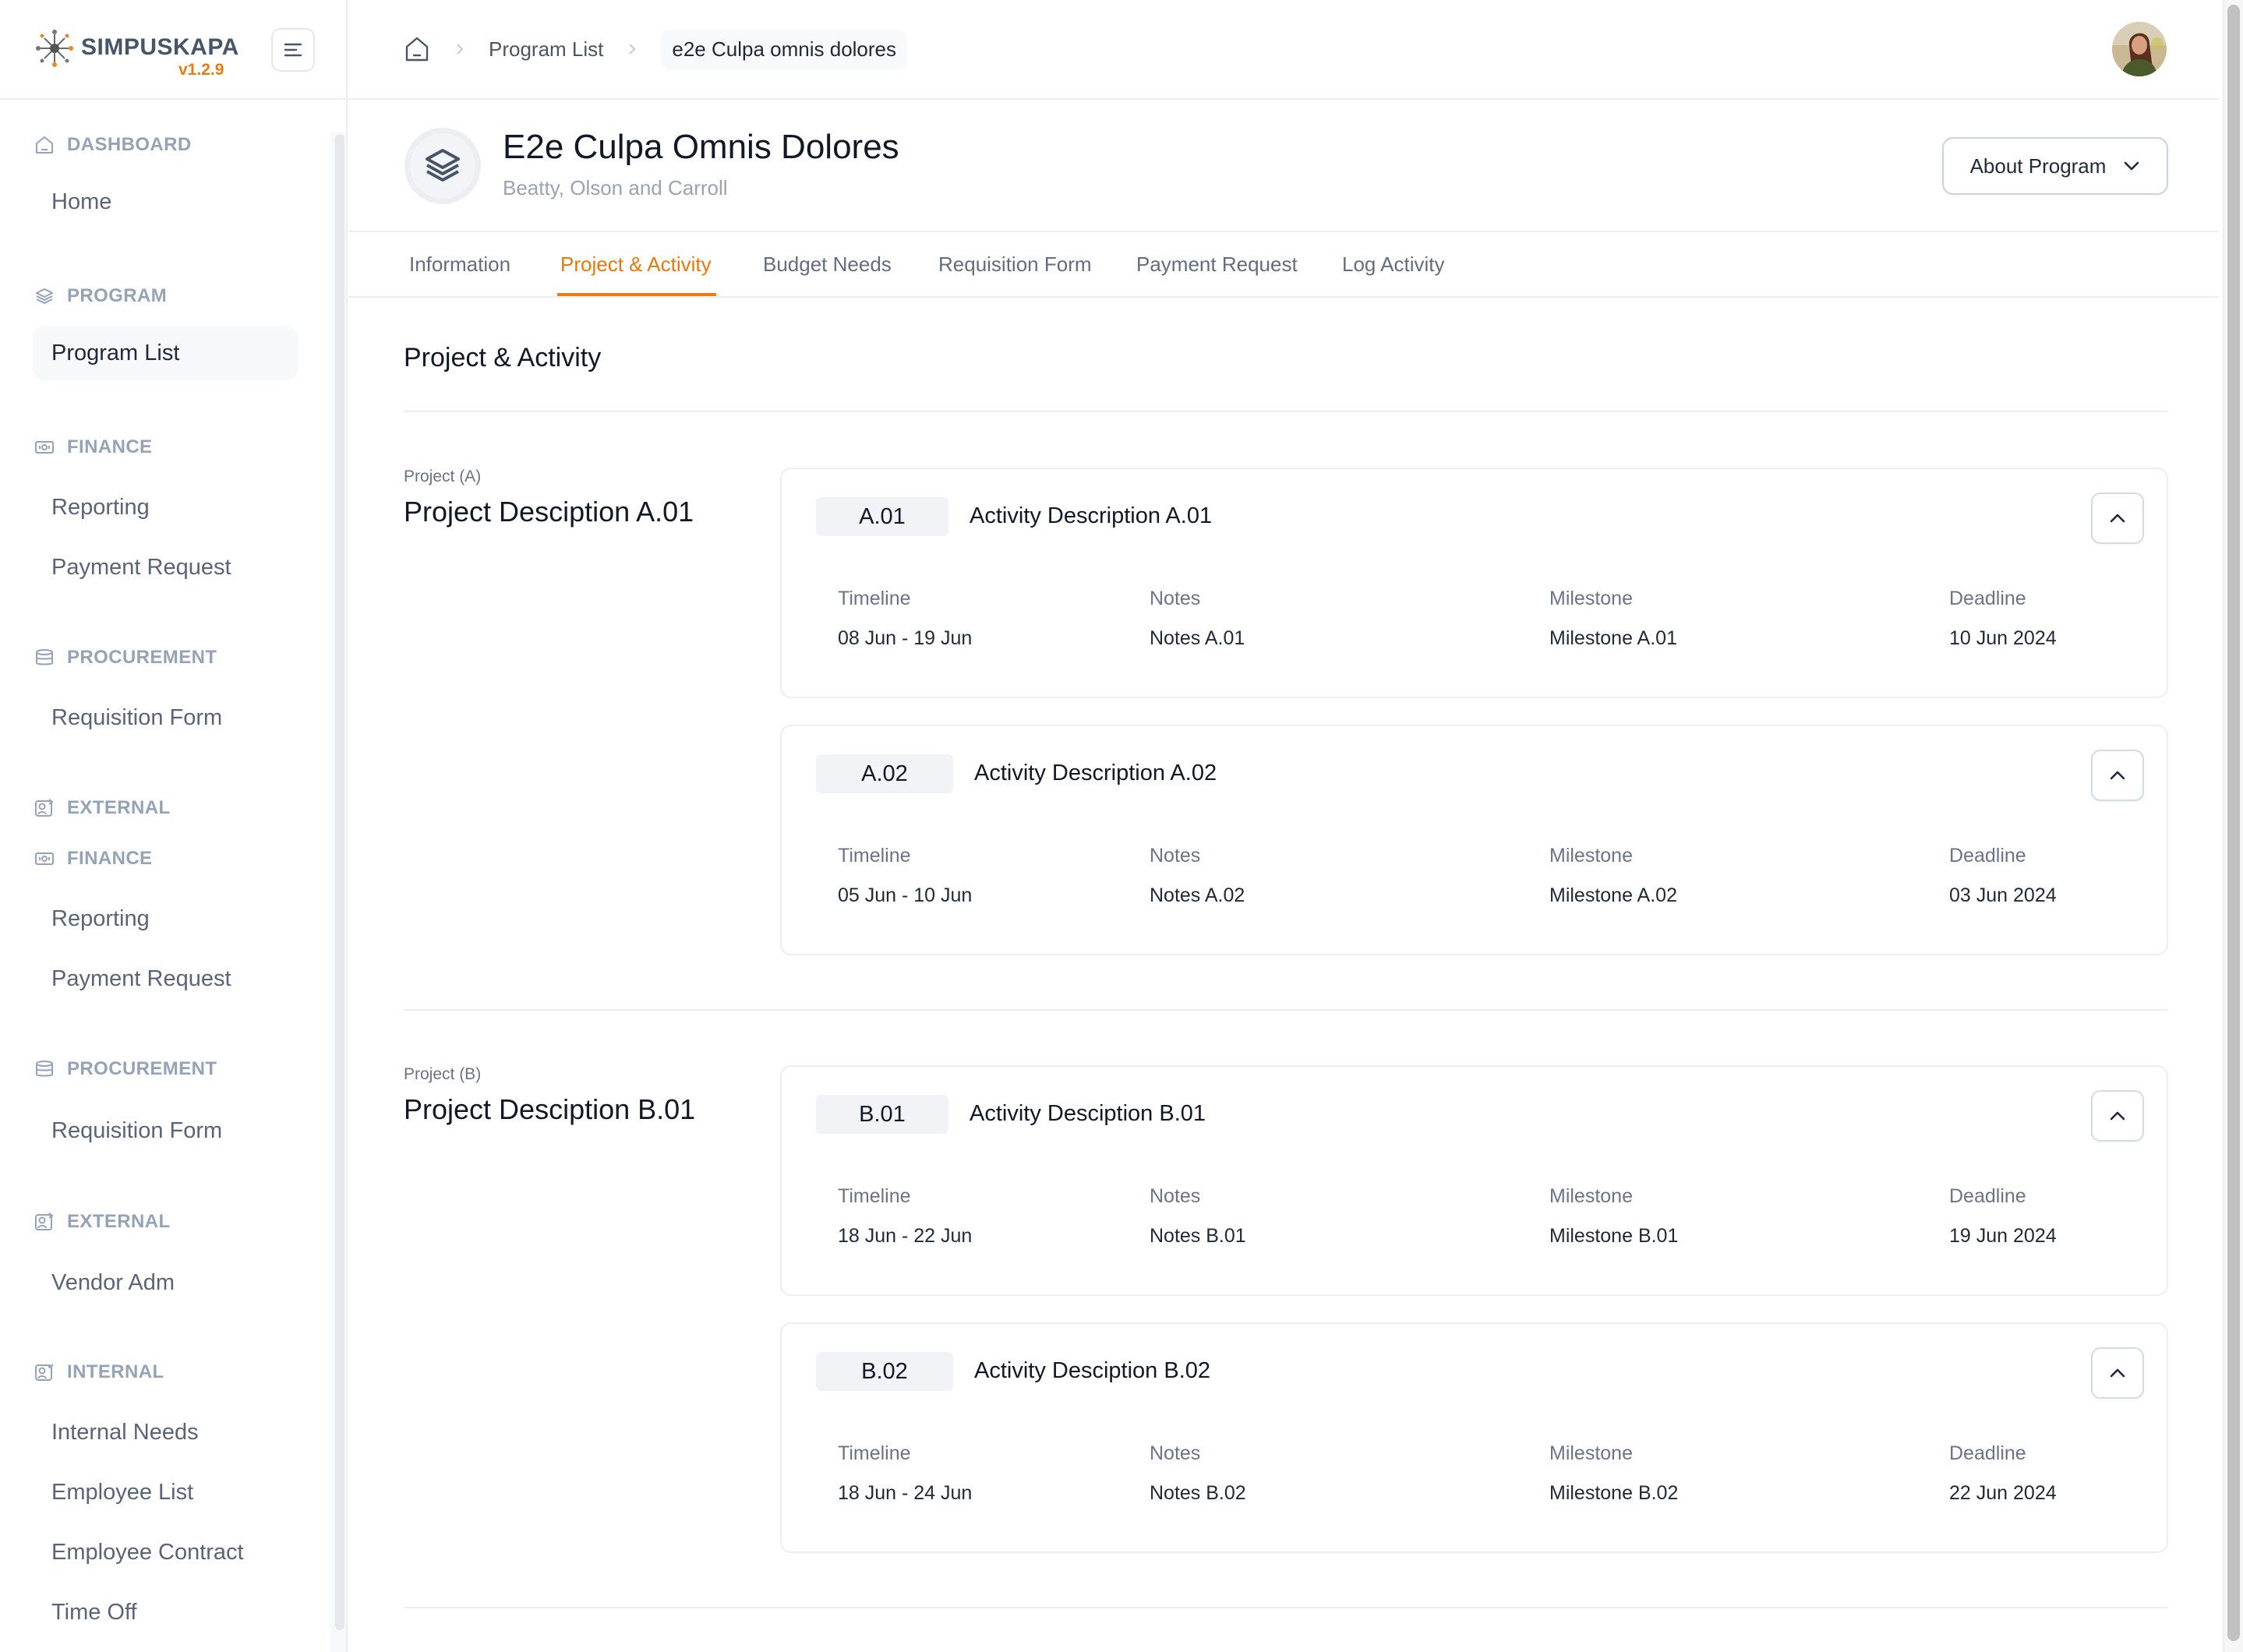 The width and height of the screenshot is (2243, 1652). What do you see at coordinates (100, 296) in the screenshot?
I see `nav-group-program: PROGRAM` at bounding box center [100, 296].